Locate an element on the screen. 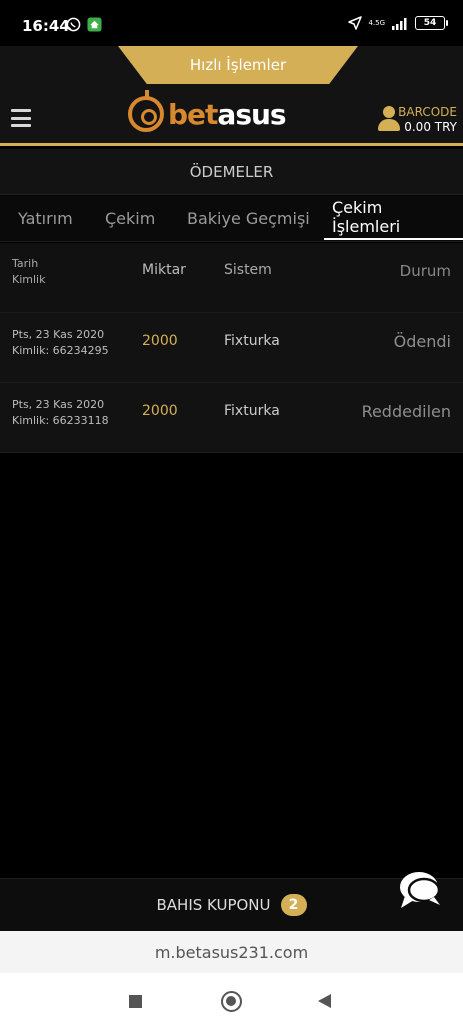  row-status: Reddedilen is located at coordinates (406, 411).